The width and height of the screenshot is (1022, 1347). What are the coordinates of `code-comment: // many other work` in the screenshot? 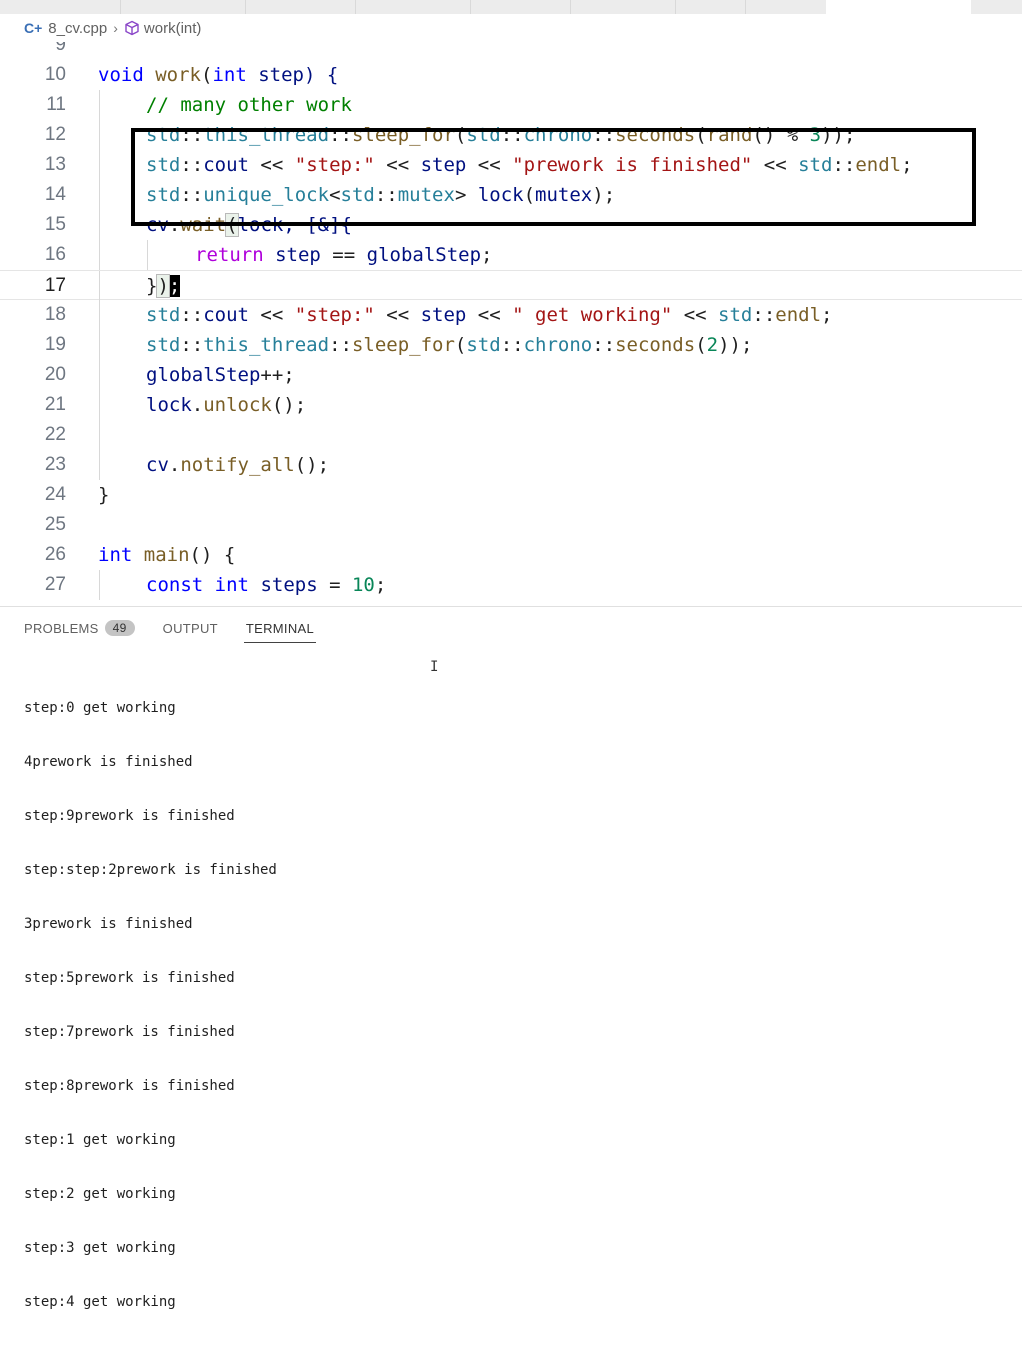 It's located at (249, 105).